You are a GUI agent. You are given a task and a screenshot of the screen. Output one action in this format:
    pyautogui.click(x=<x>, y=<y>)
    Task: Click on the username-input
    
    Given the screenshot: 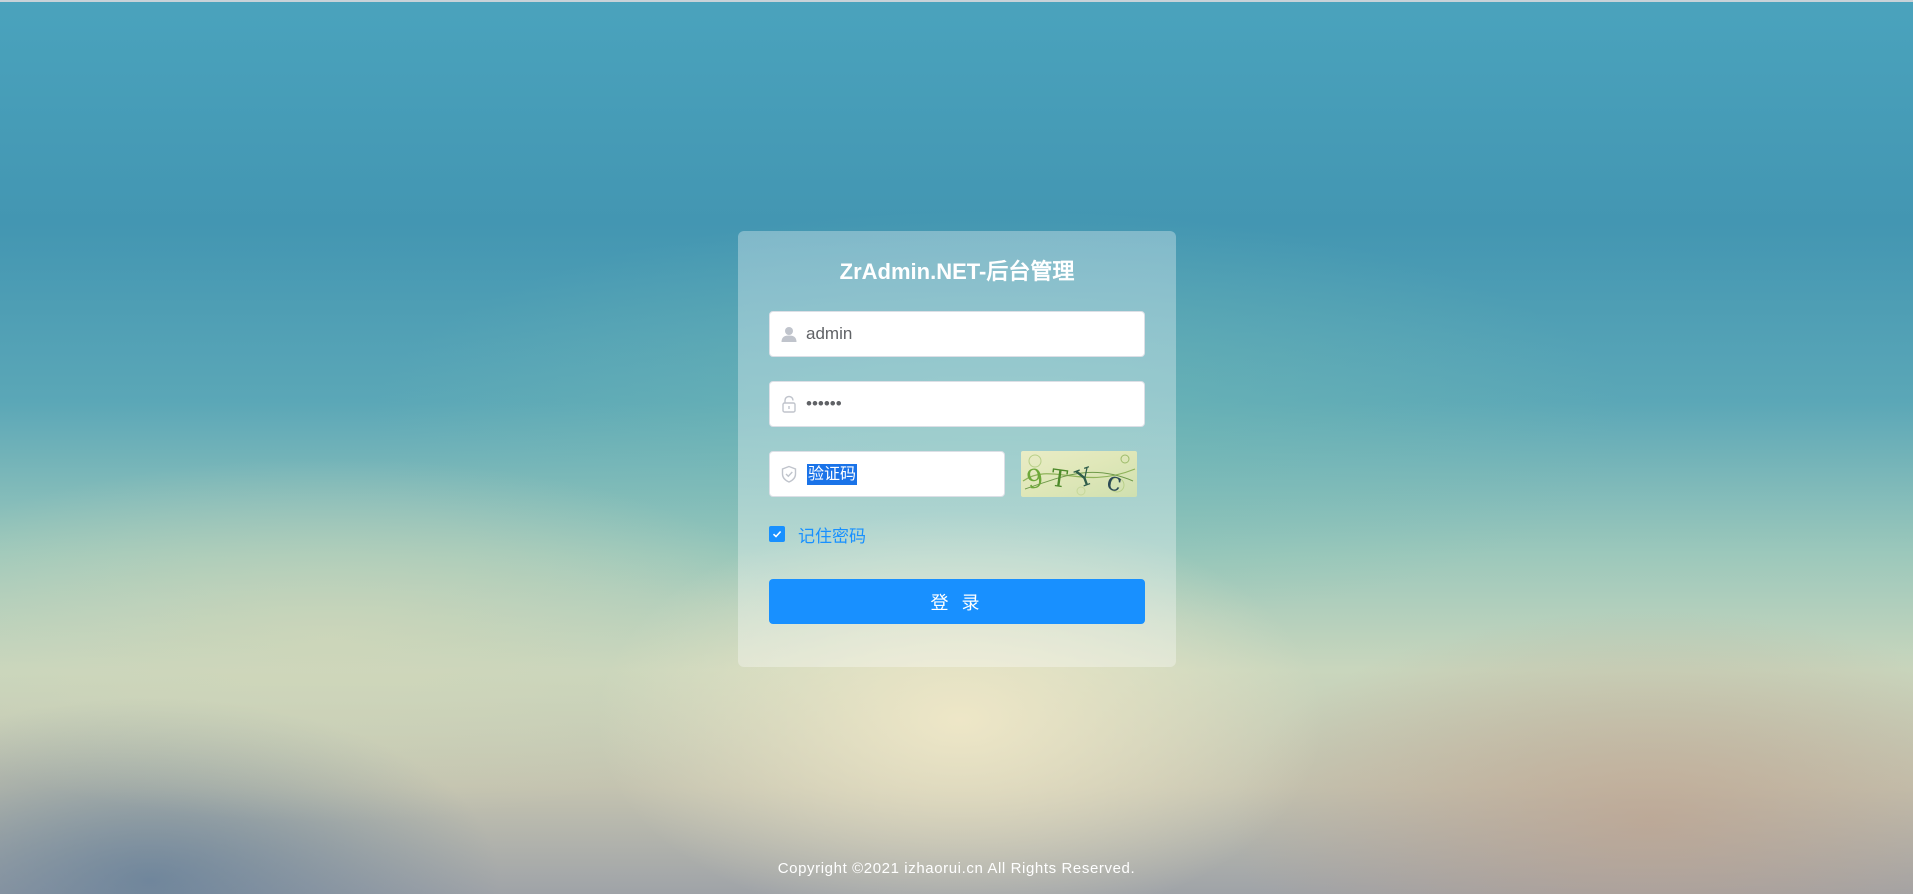 What is the action you would take?
    pyautogui.click(x=970, y=334)
    